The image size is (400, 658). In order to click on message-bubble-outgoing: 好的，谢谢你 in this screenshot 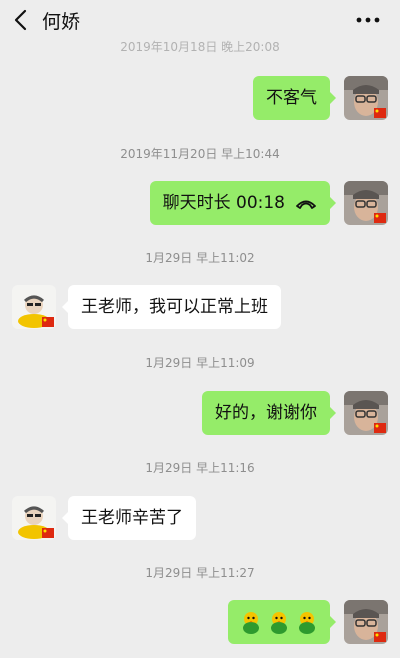, I will do `click(269, 413)`.